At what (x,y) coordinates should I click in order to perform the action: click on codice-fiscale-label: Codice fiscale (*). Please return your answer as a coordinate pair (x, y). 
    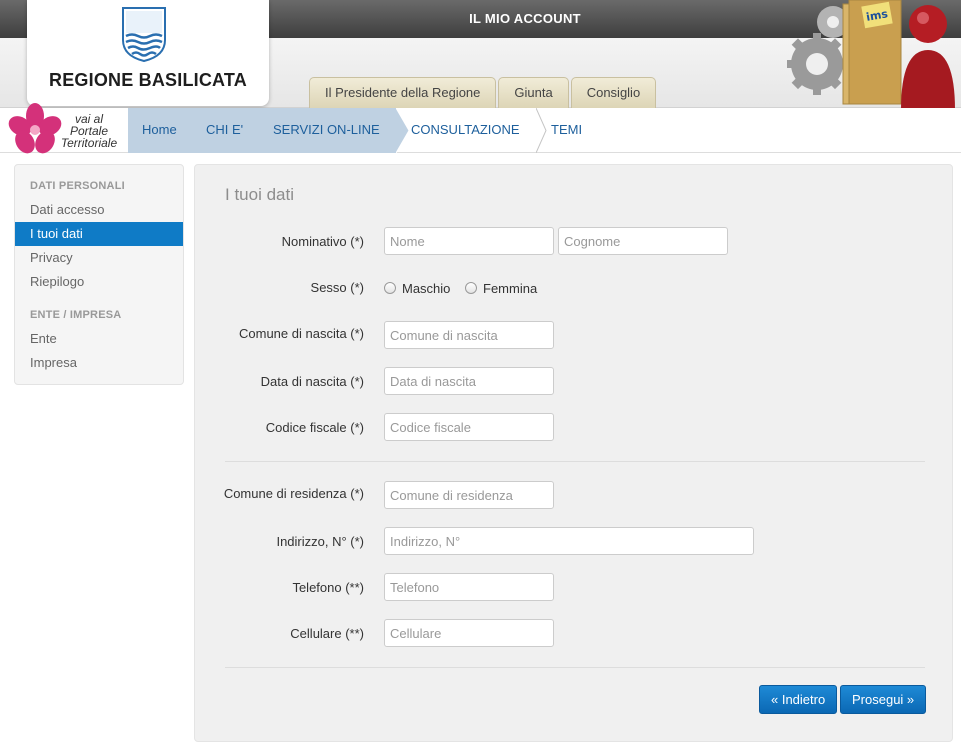
    Looking at the image, I should click on (314, 427).